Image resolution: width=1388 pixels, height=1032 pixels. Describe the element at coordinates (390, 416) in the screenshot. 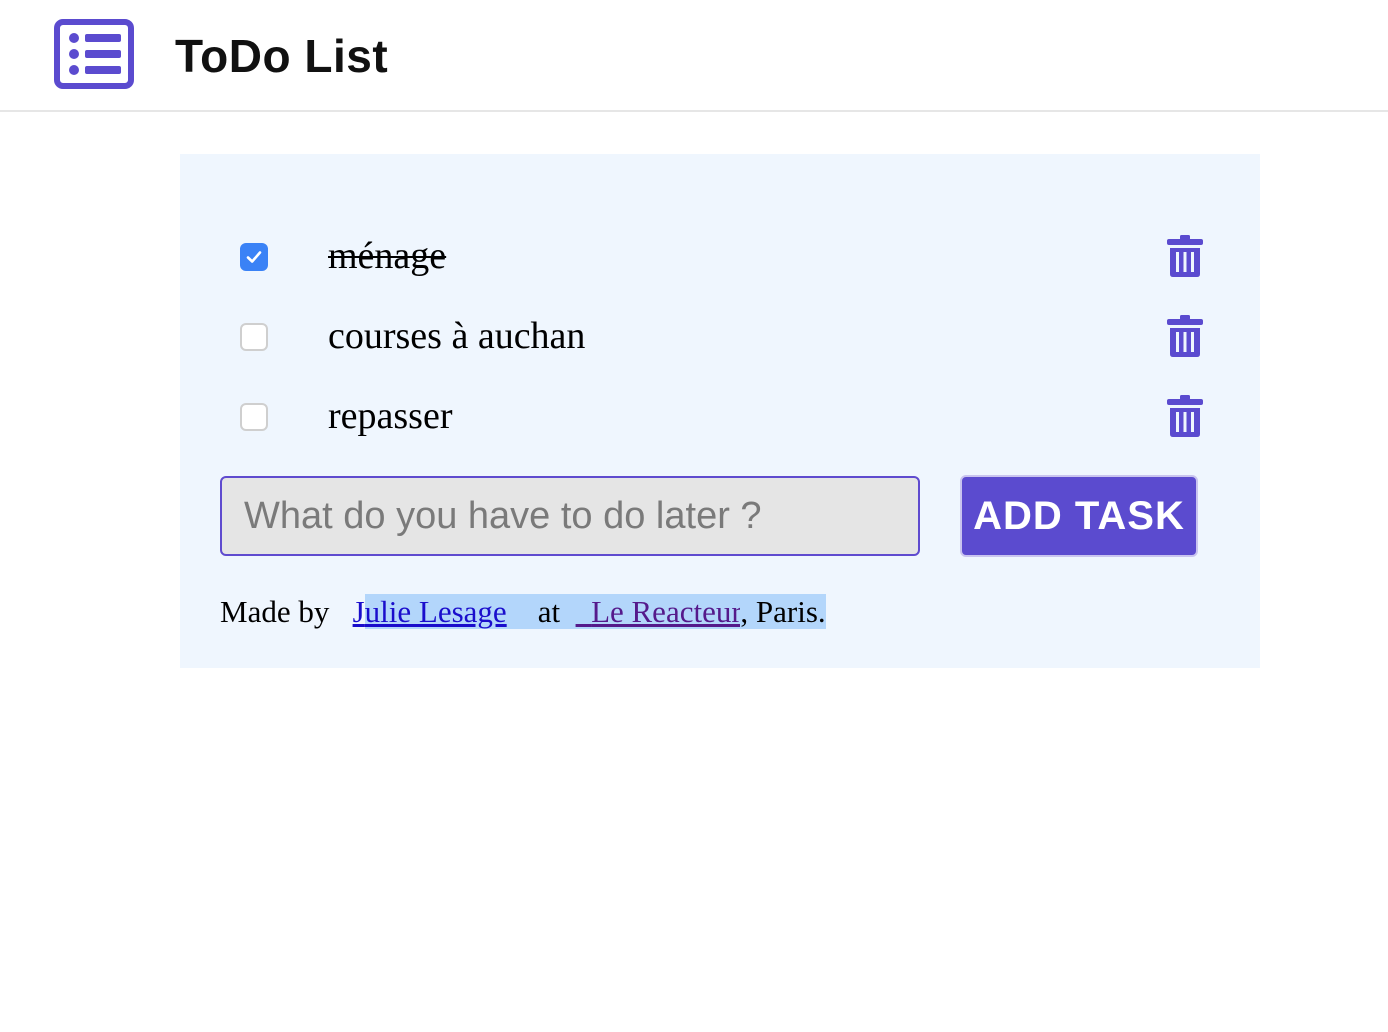

I see `task-label: repasser` at that location.